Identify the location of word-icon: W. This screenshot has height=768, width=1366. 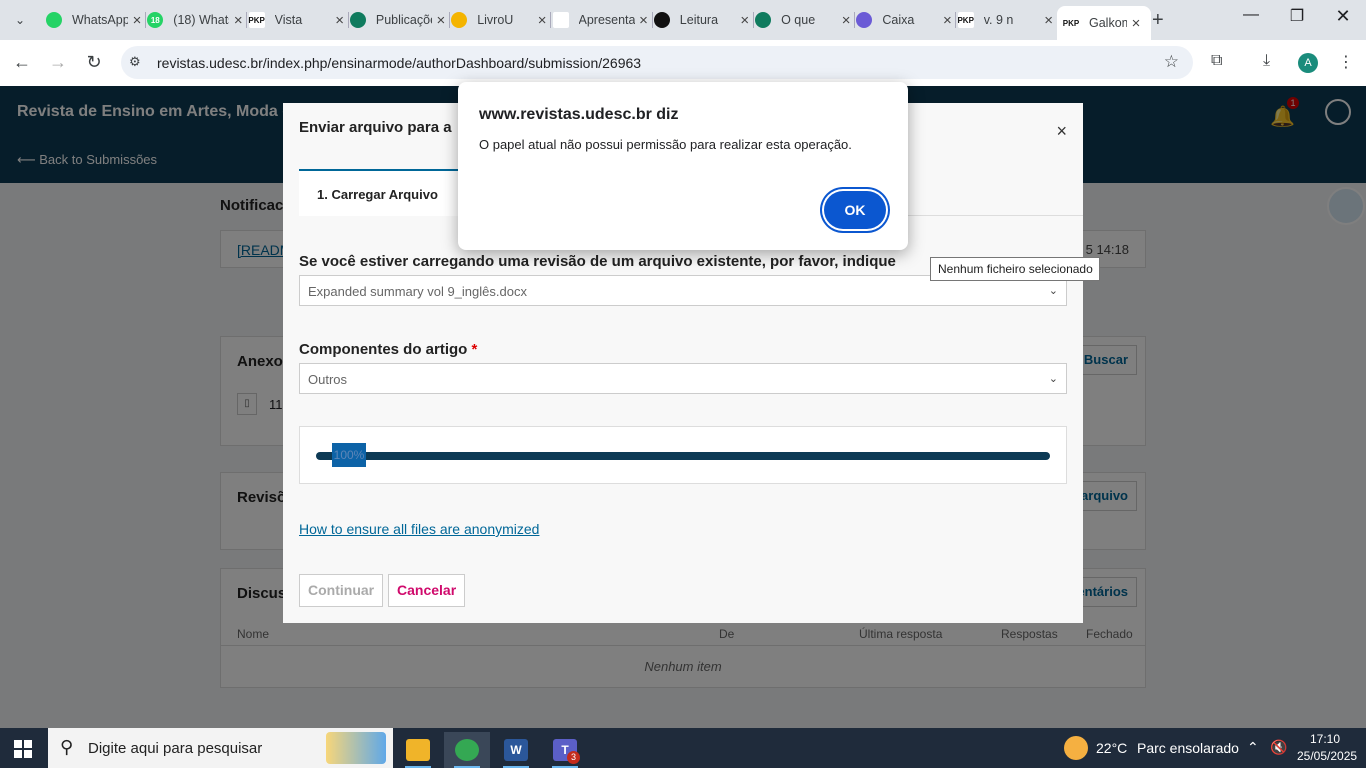
(516, 750).